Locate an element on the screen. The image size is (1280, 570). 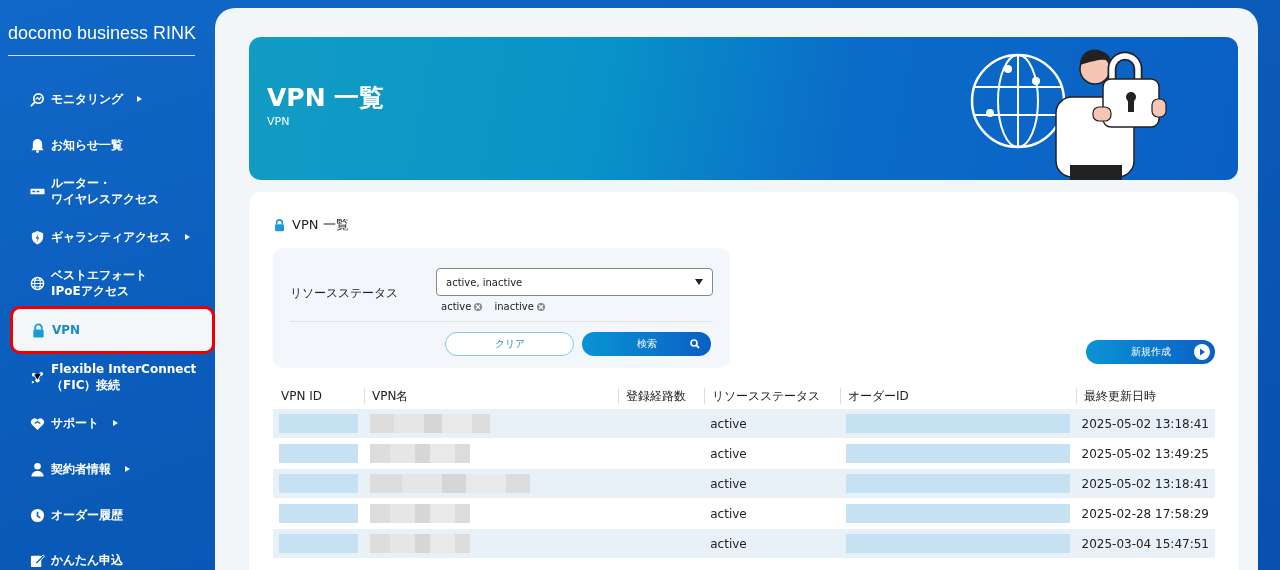
column-header: リソースステータス is located at coordinates (772, 396).